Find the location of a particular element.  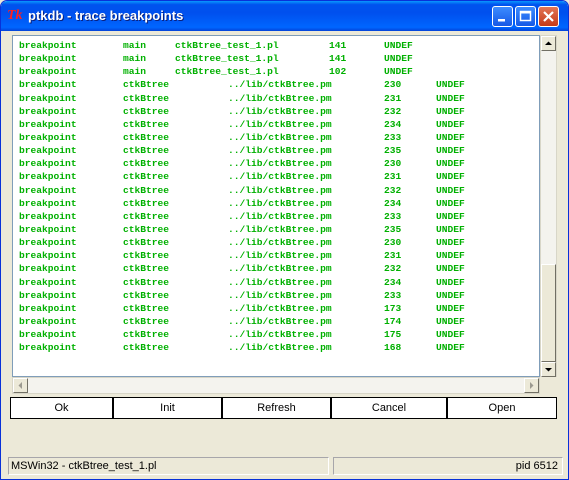

arrow-down-icon is located at coordinates (548, 370).